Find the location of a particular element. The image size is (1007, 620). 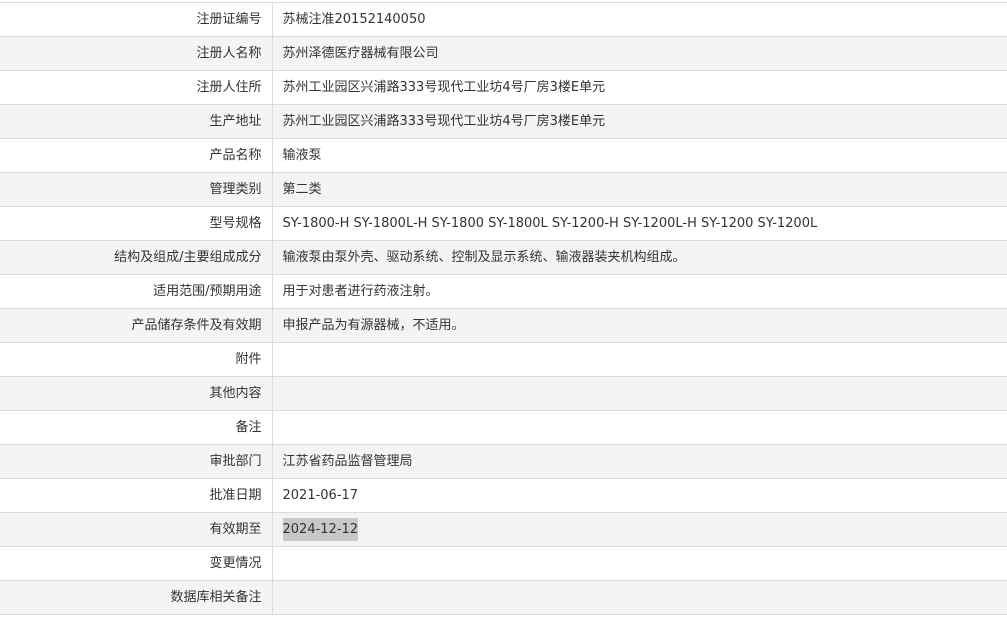

label-product-name: 产品名称 is located at coordinates (136, 155).